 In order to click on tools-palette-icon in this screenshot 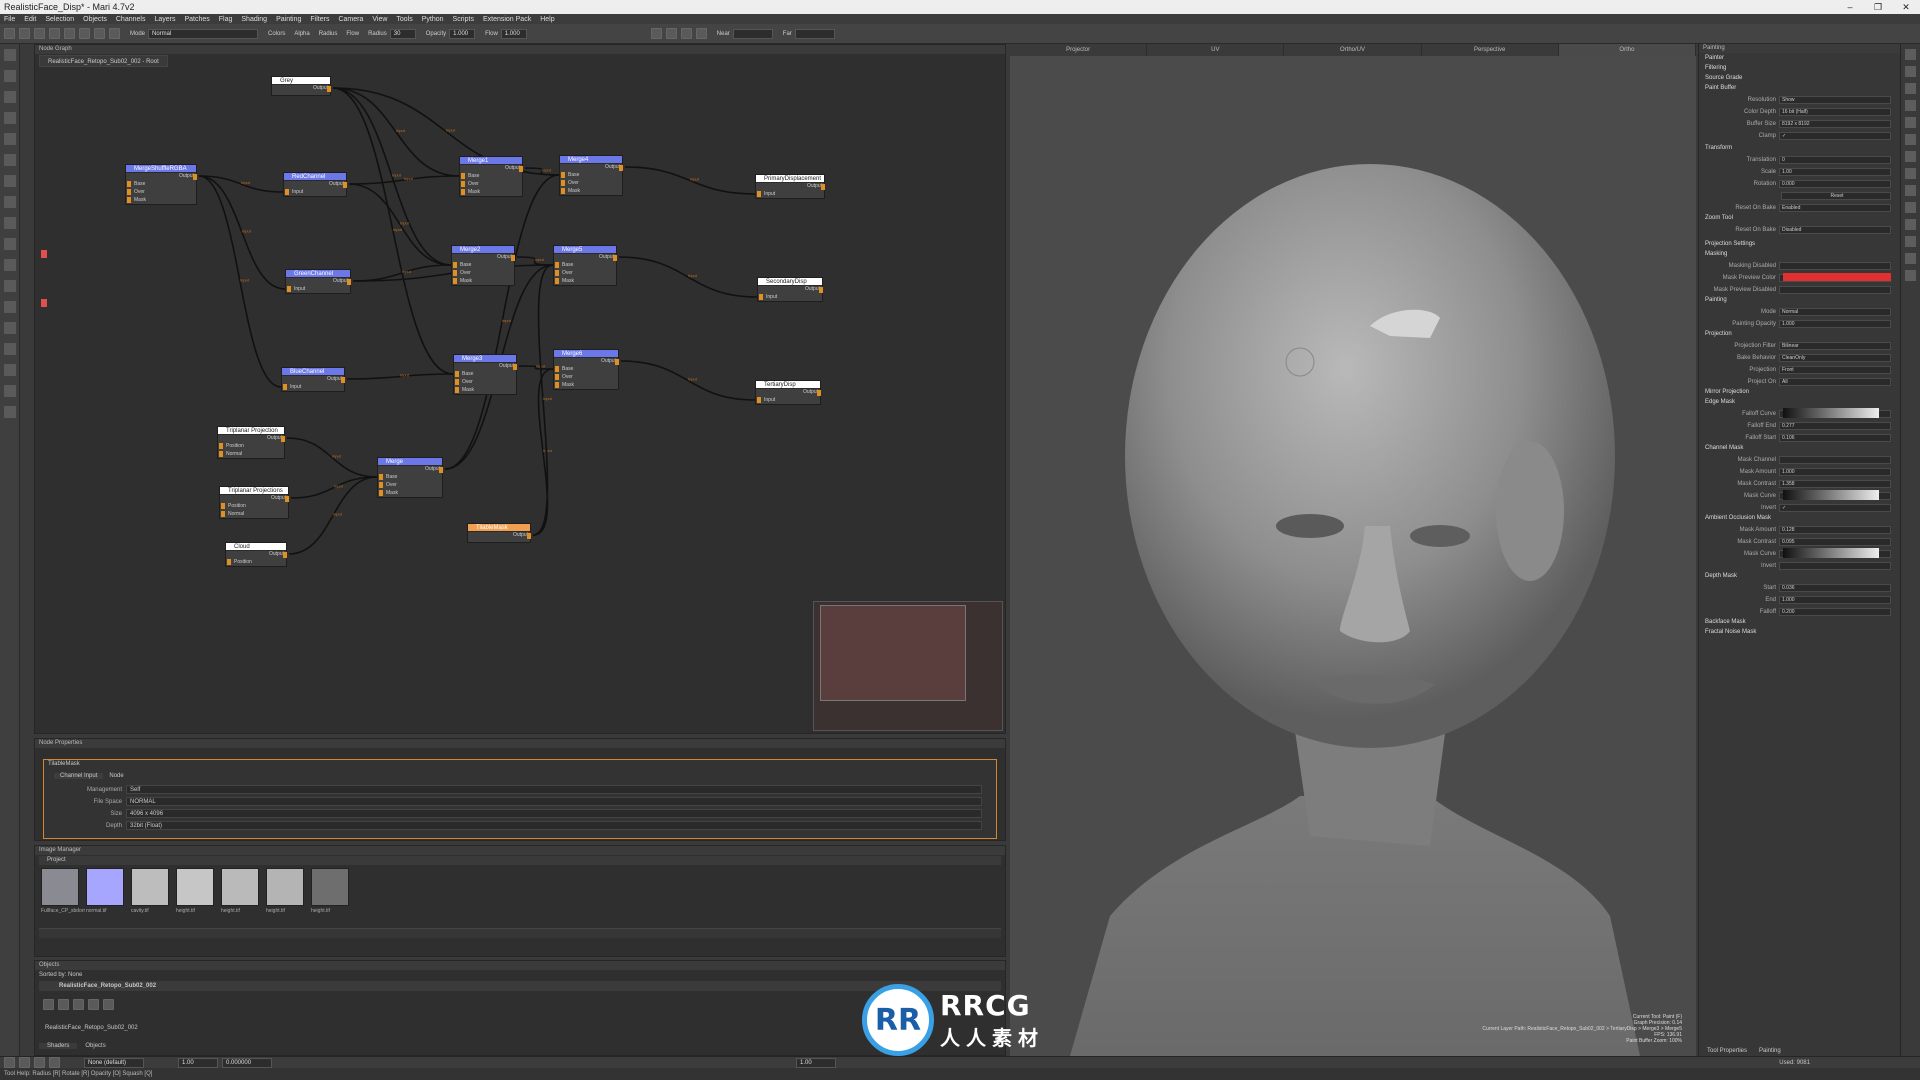, I will do `click(1910, 173)`.